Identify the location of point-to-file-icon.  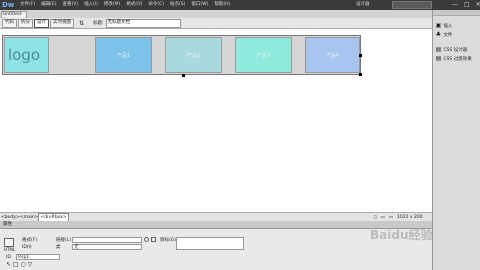
(146, 239).